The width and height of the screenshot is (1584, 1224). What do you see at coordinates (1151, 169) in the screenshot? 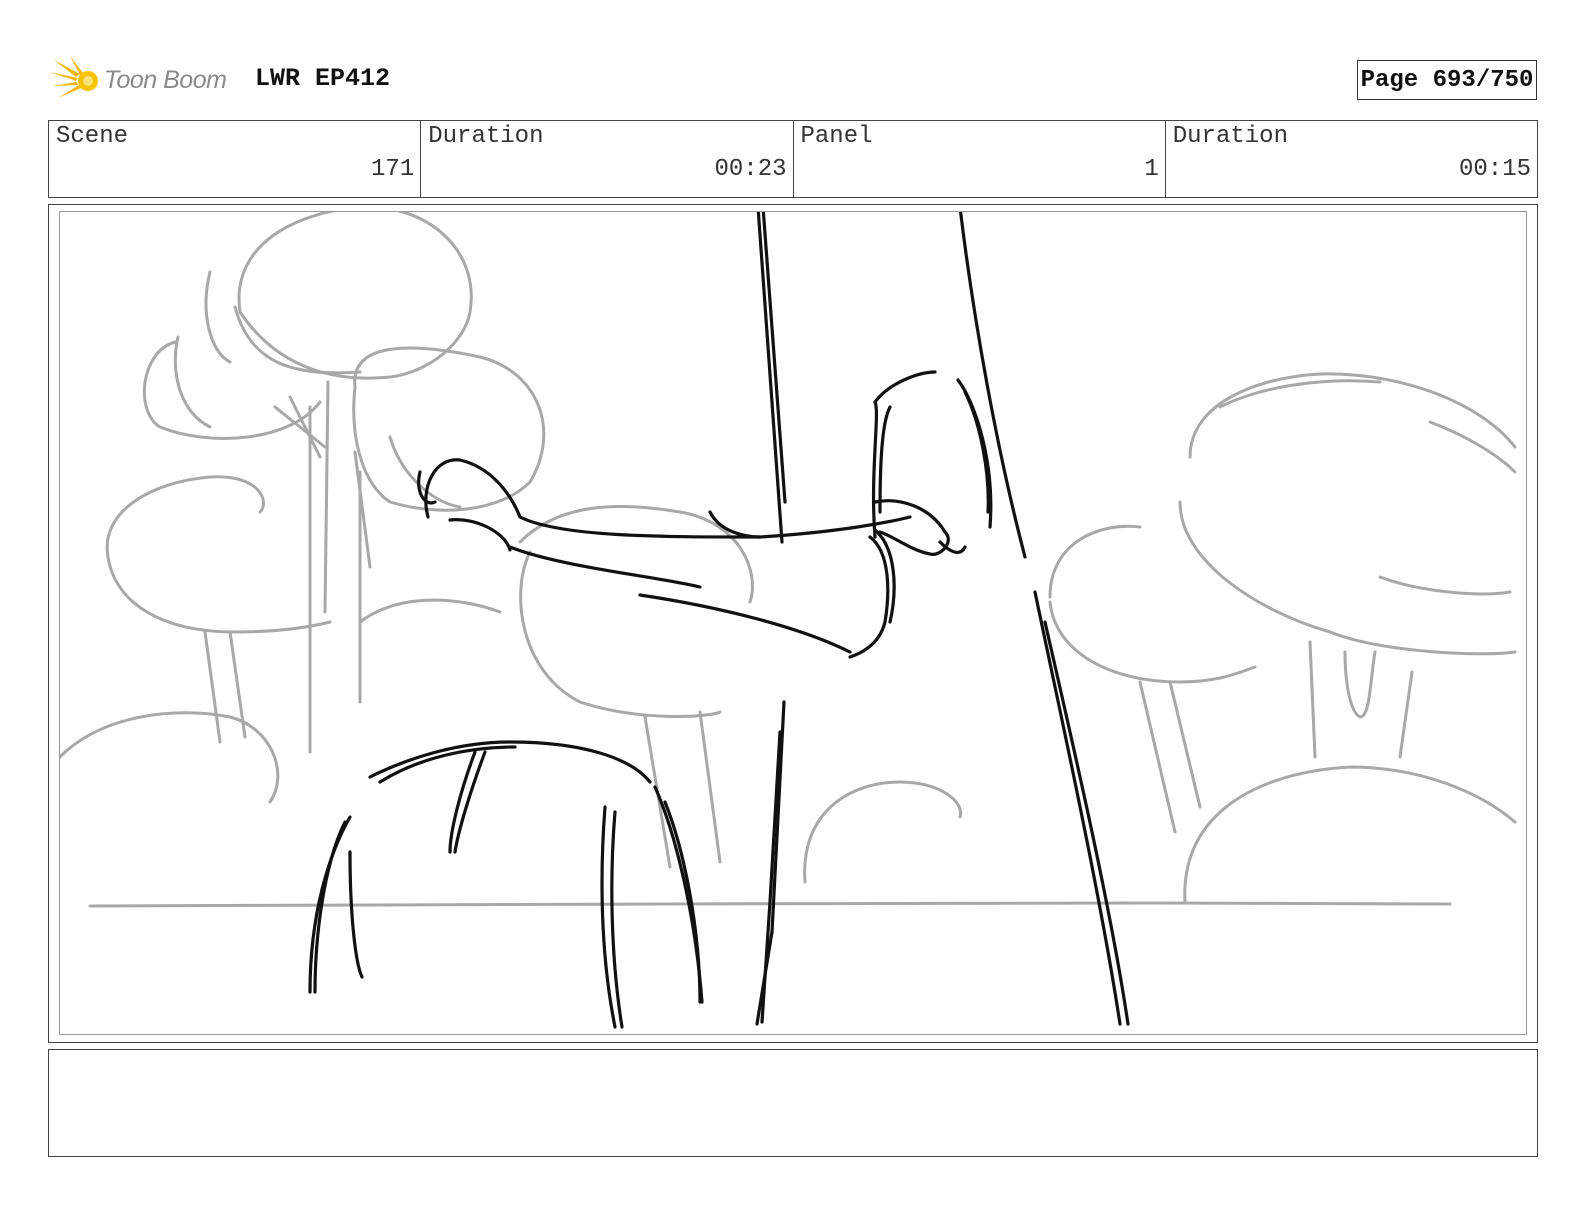
I see `panel-value: 1` at bounding box center [1151, 169].